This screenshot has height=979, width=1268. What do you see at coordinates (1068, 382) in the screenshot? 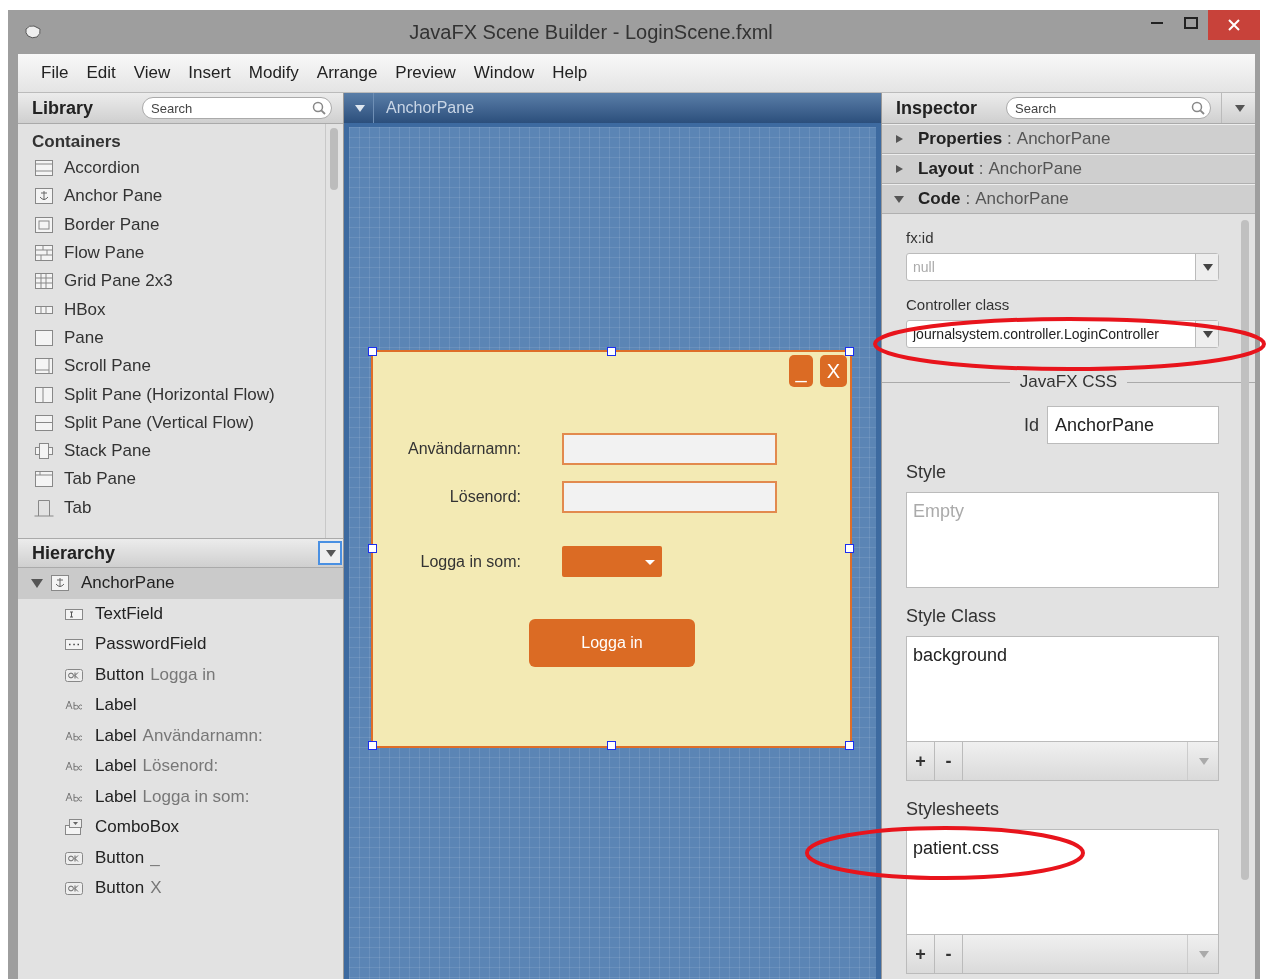
I see `section-heading: JavaFX CSS` at bounding box center [1068, 382].